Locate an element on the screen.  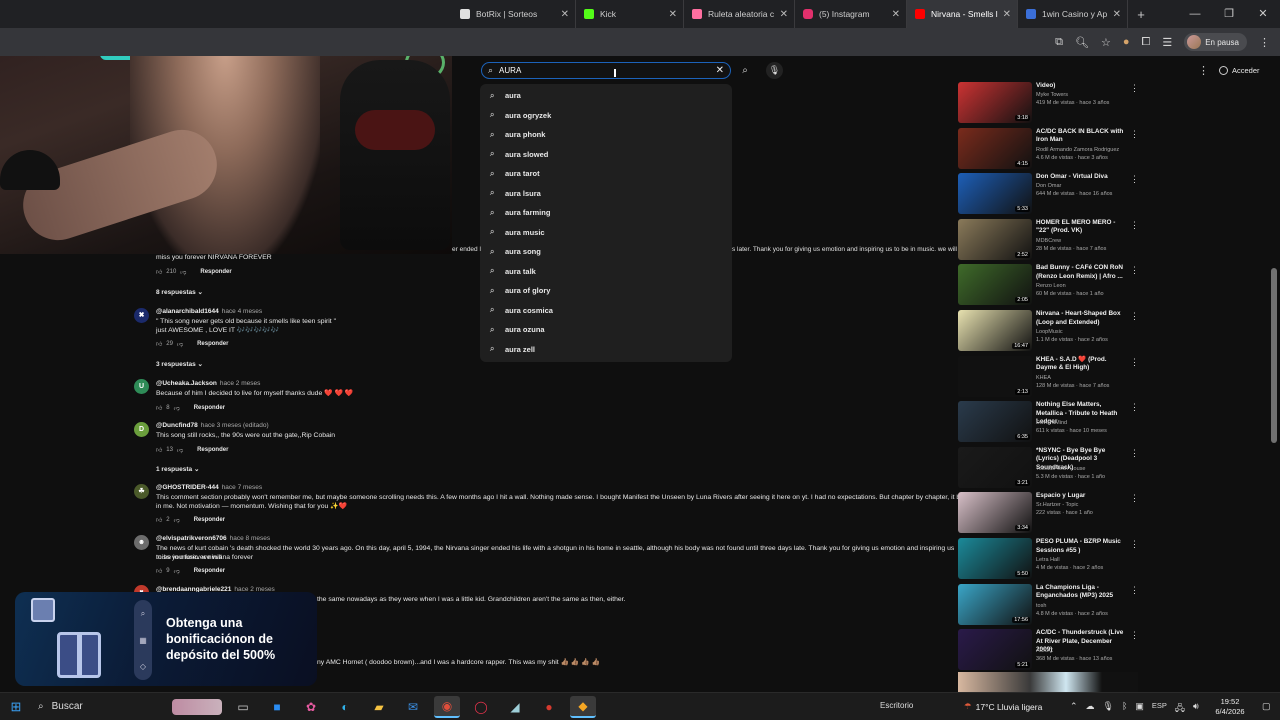
tab-kick: Kick ✕ is located at coordinates (630, 14).